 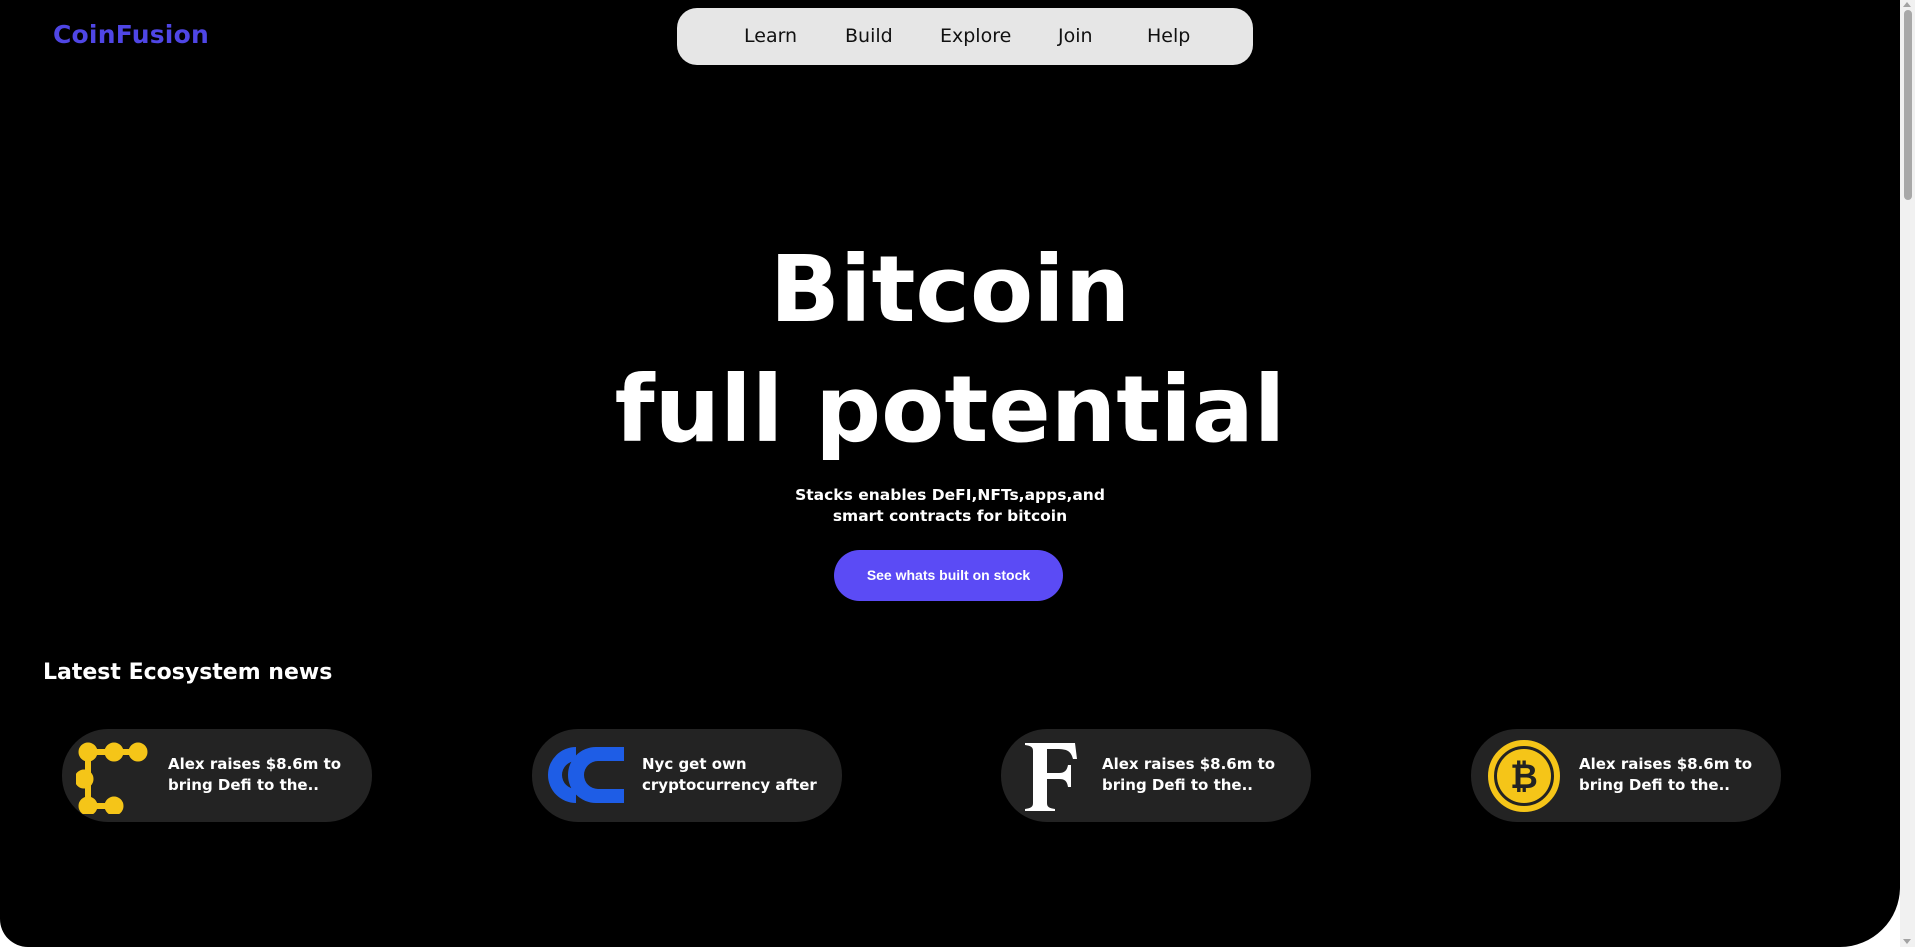 I want to click on scroll-thumb, so click(x=1908, y=105).